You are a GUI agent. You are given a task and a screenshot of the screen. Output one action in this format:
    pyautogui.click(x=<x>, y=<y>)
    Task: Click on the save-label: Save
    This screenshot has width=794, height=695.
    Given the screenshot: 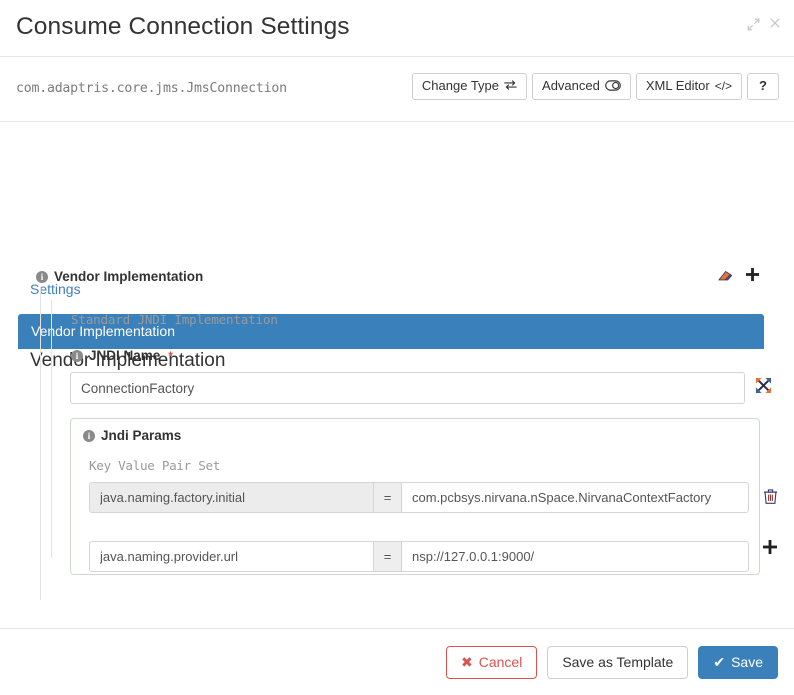 What is the action you would take?
    pyautogui.click(x=747, y=662)
    